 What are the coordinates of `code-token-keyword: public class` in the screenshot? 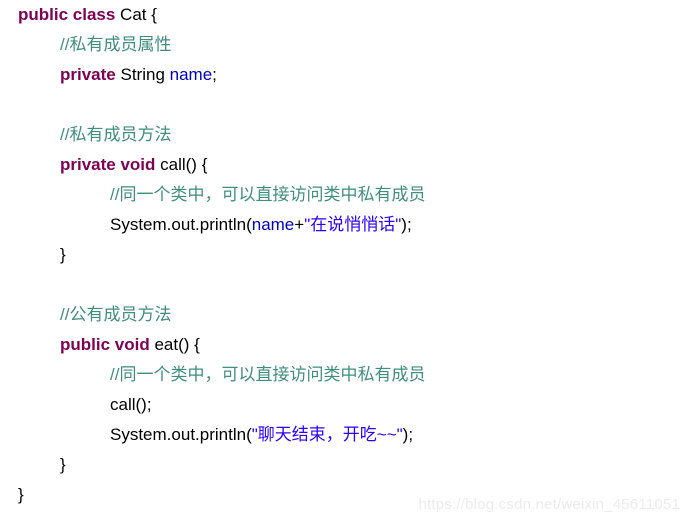 It's located at (69, 14).